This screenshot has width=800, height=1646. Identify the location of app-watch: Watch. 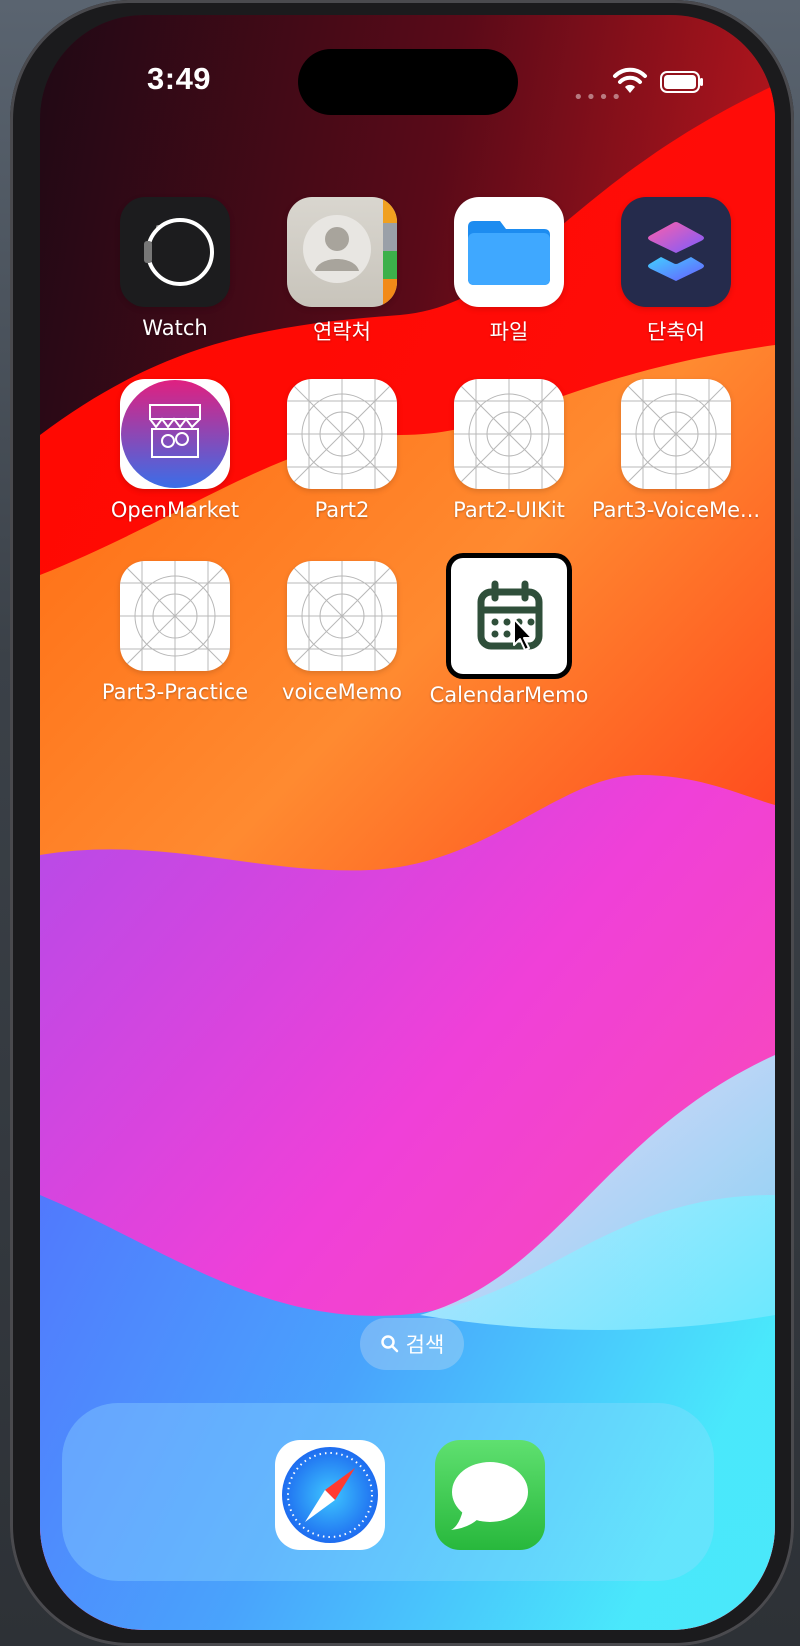
(175, 268).